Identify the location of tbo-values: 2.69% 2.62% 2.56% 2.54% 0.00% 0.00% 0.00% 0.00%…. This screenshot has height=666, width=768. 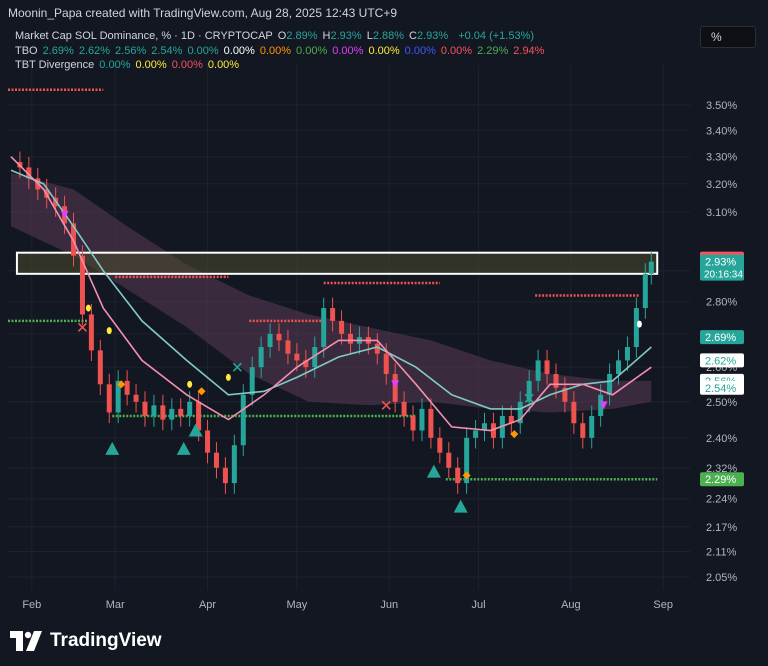
(296, 51).